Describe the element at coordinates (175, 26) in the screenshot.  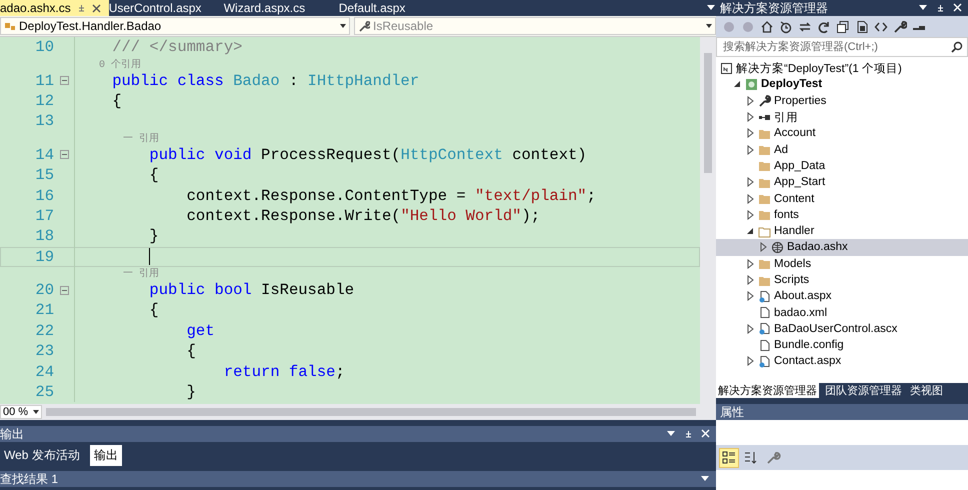
I see `type-dropdown: DeployTest.Handler.Badao` at that location.